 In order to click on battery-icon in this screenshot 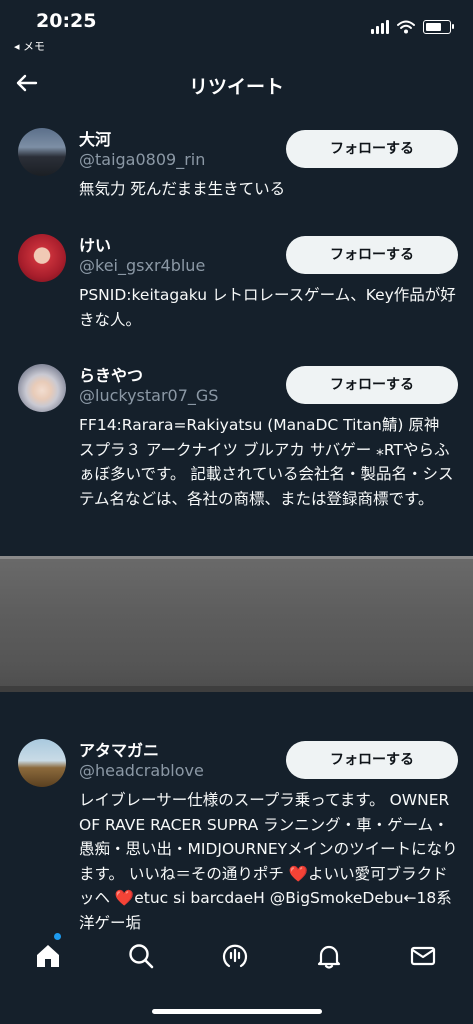, I will do `click(438, 27)`.